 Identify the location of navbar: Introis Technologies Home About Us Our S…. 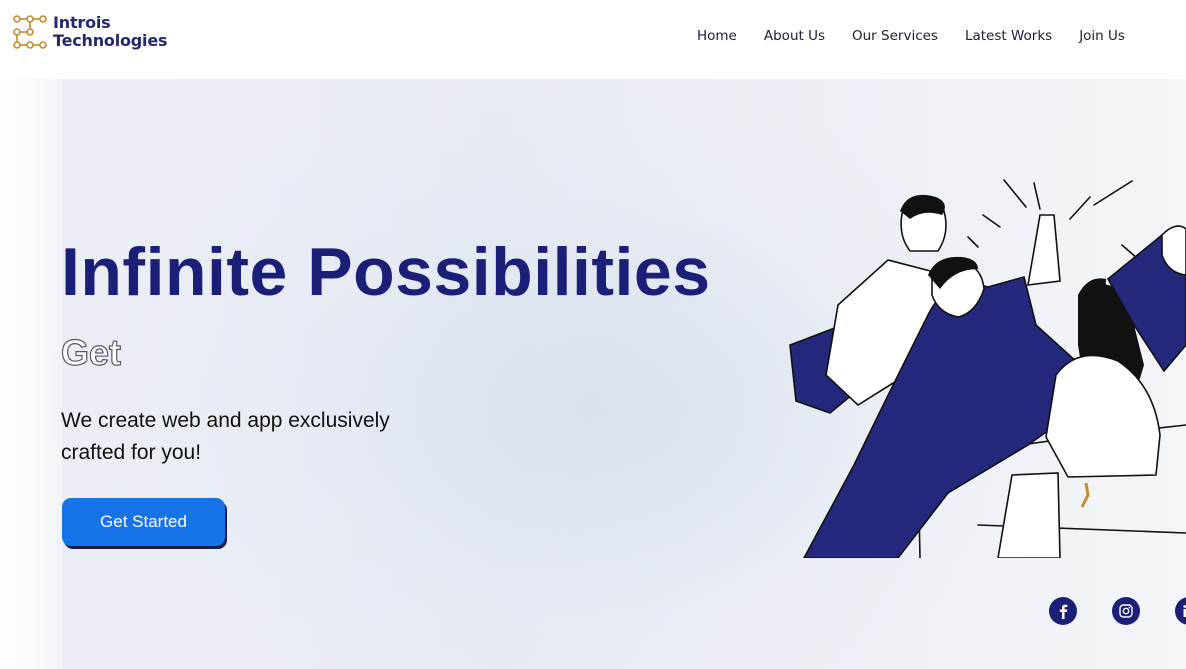
(593, 39).